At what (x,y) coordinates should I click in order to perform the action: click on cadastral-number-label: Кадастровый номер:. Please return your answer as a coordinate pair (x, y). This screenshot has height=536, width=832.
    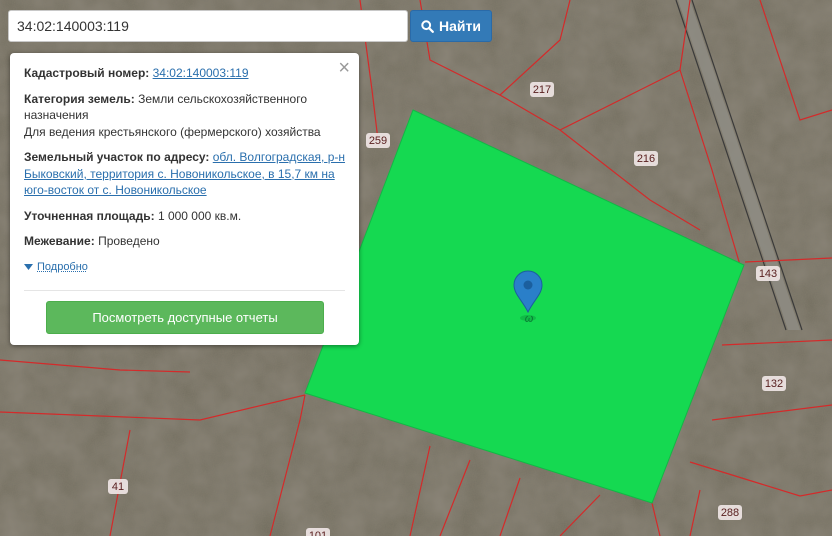
    Looking at the image, I should click on (87, 73).